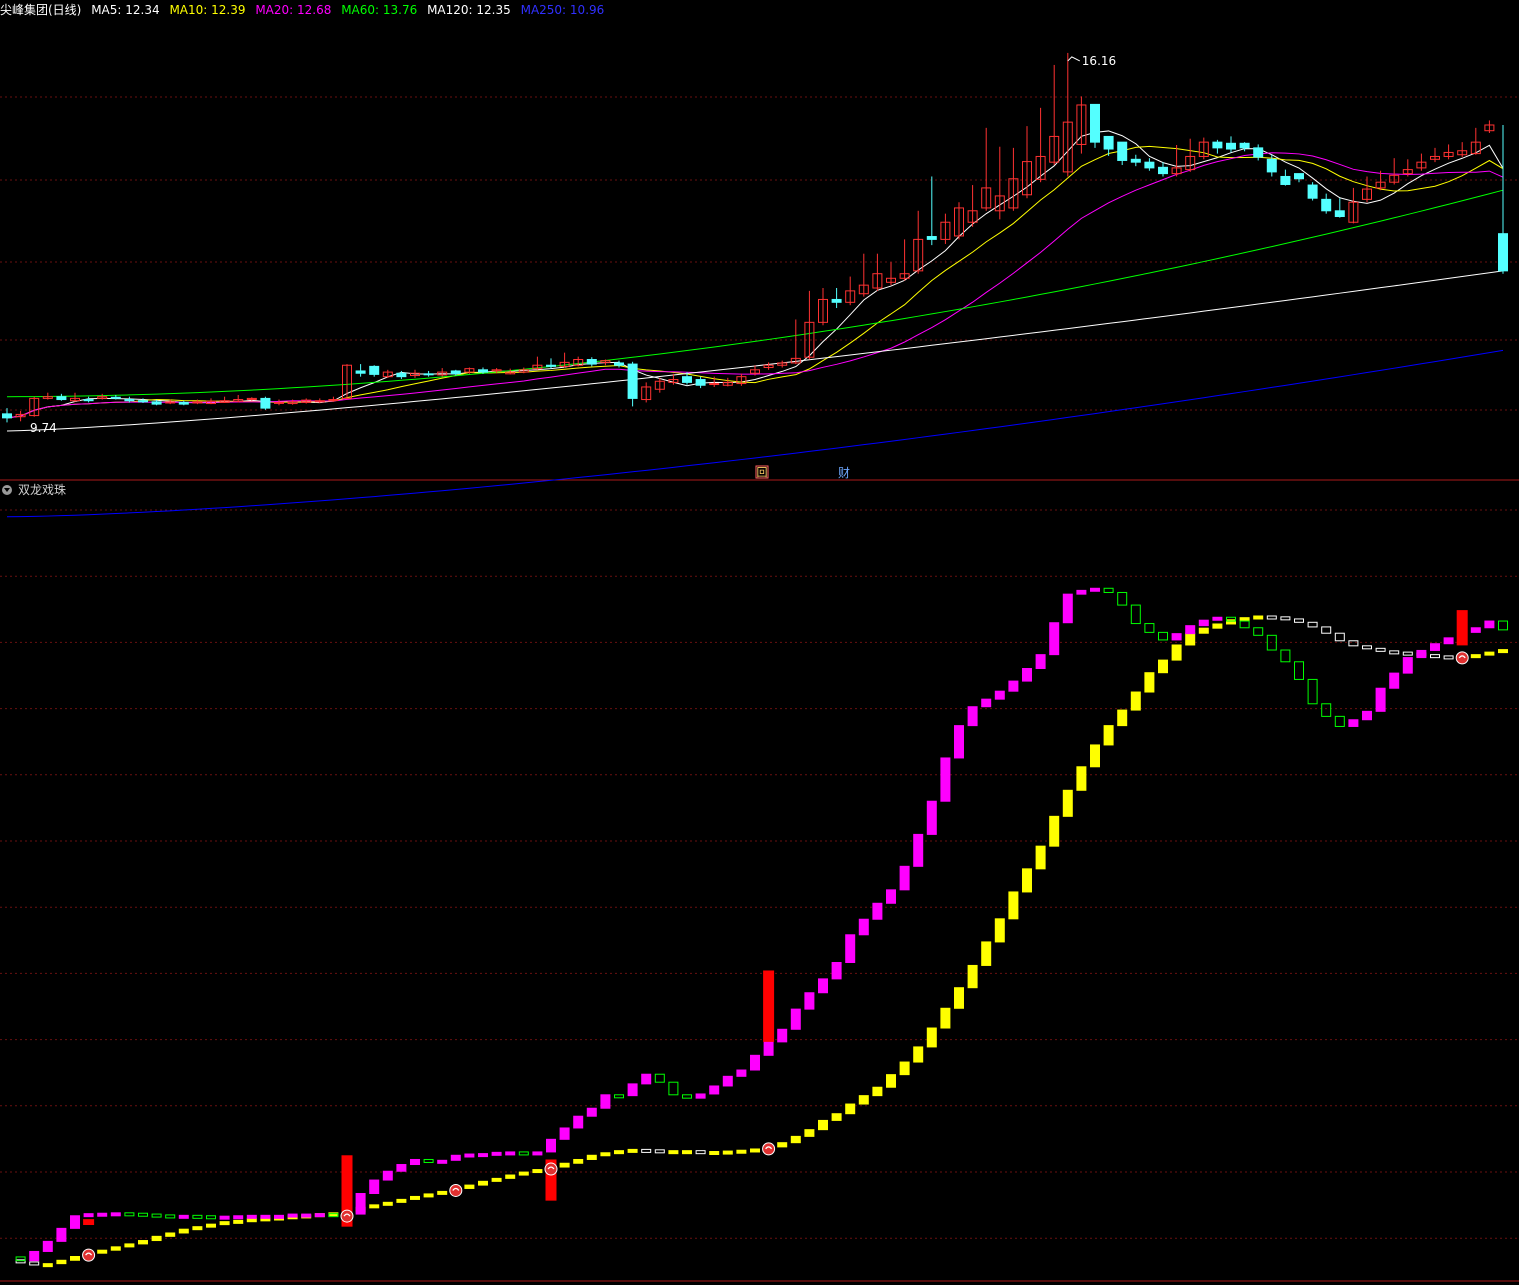 The height and width of the screenshot is (1285, 1519). What do you see at coordinates (762, 472) in the screenshot?
I see `event-marker-return: 回` at bounding box center [762, 472].